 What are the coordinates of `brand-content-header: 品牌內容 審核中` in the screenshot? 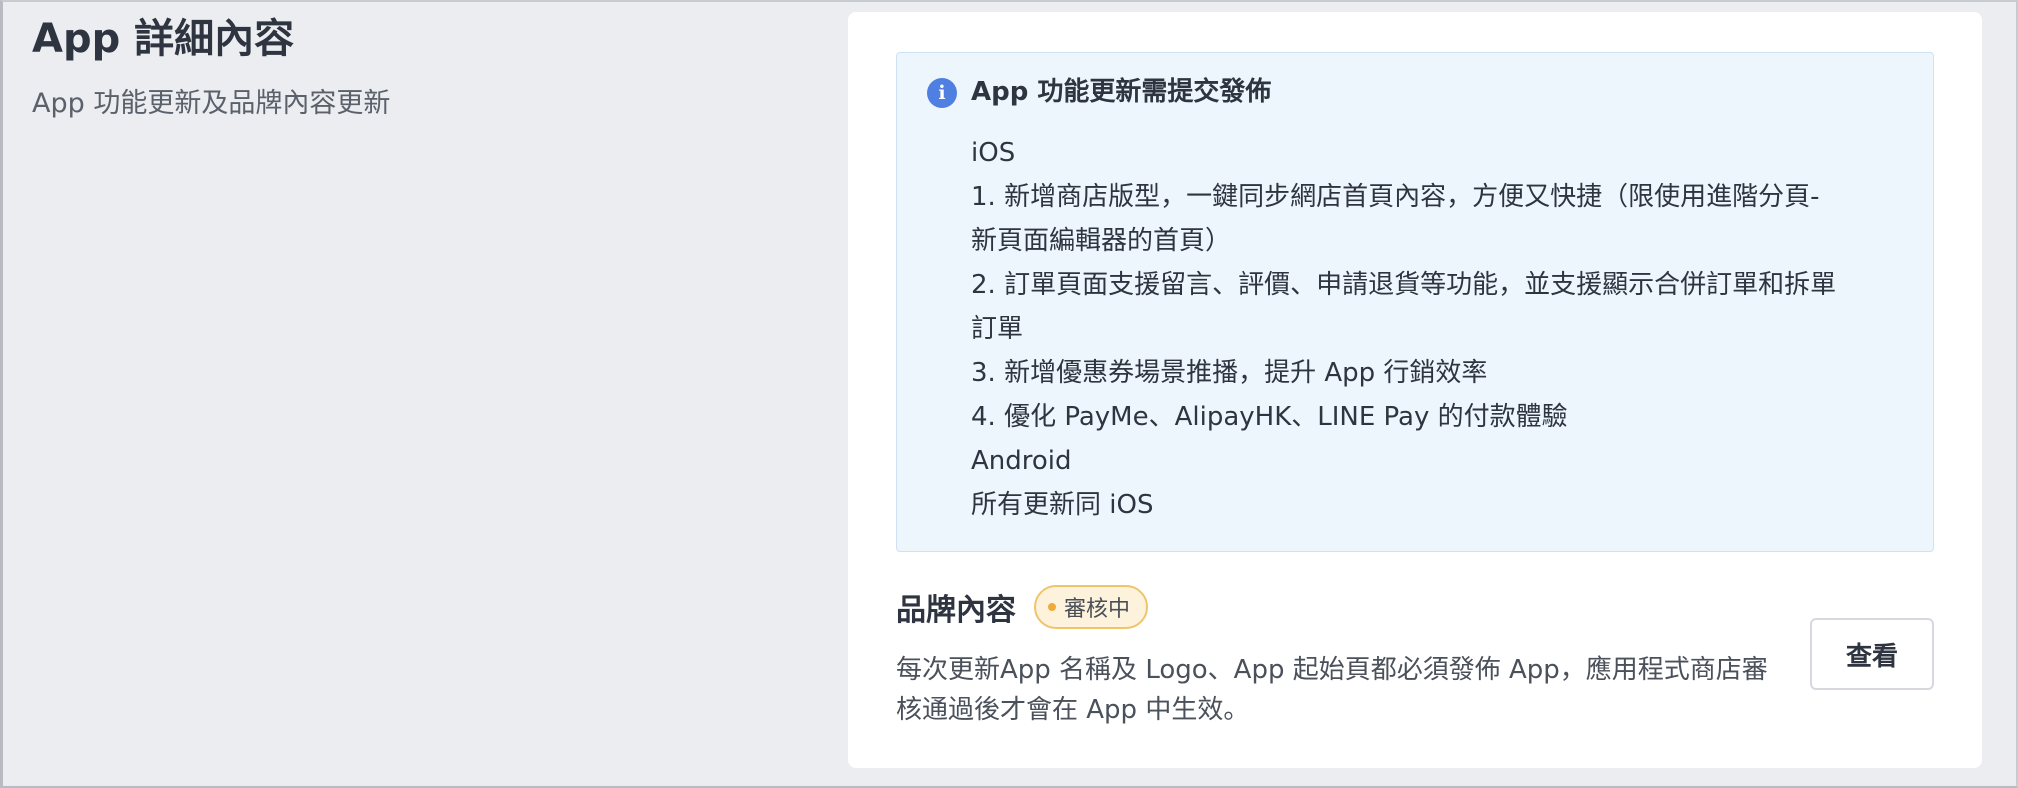 It's located at (1022, 607).